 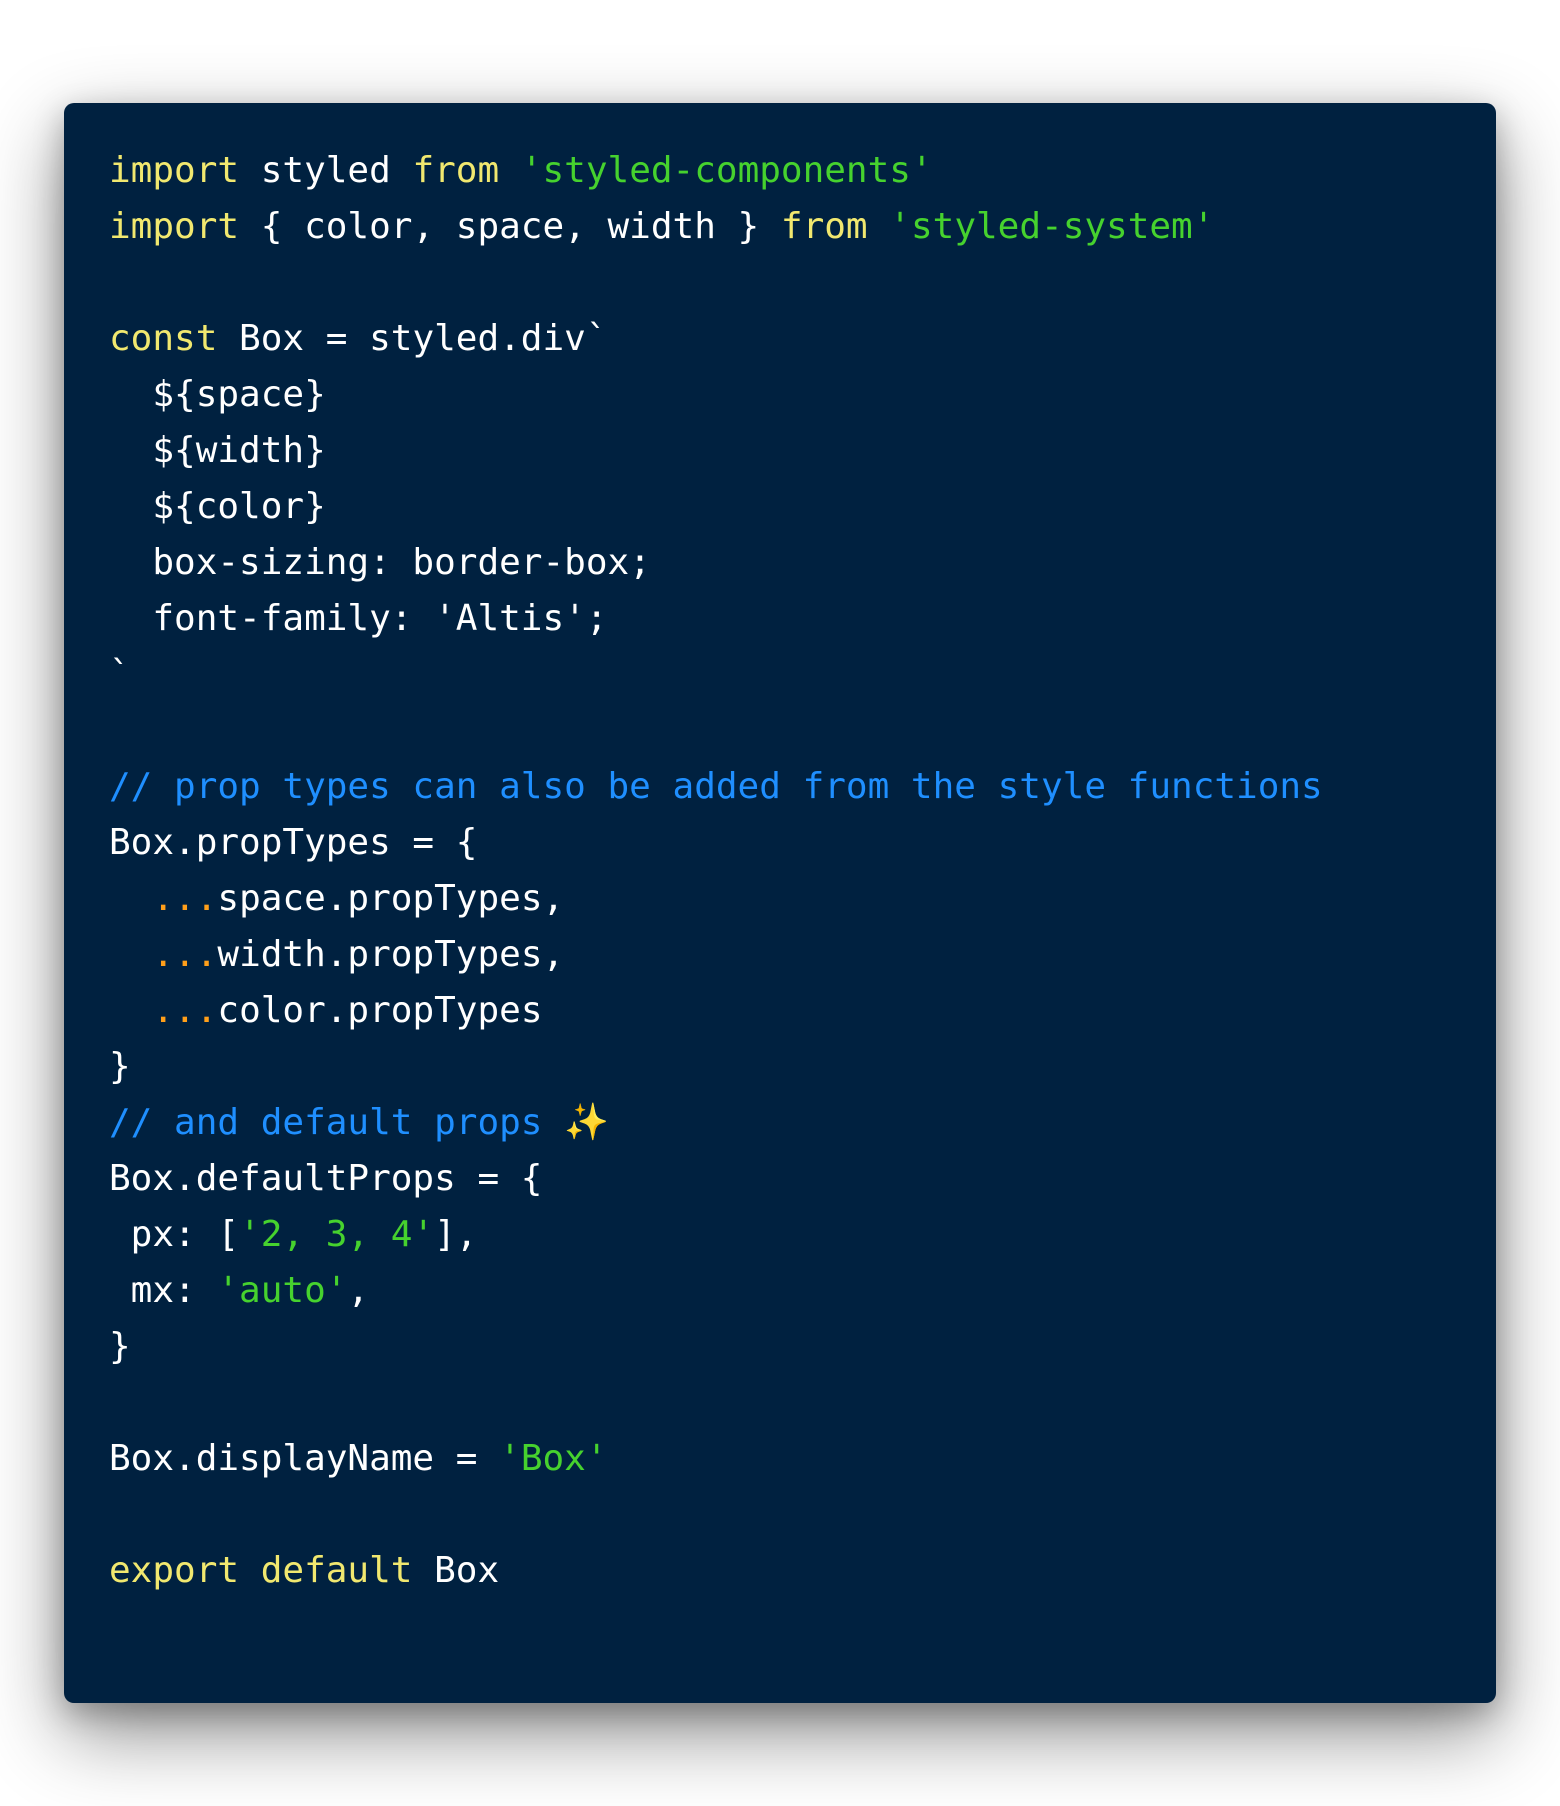 What do you see at coordinates (716, 1571) in the screenshot?
I see `code-line: export default Box` at bounding box center [716, 1571].